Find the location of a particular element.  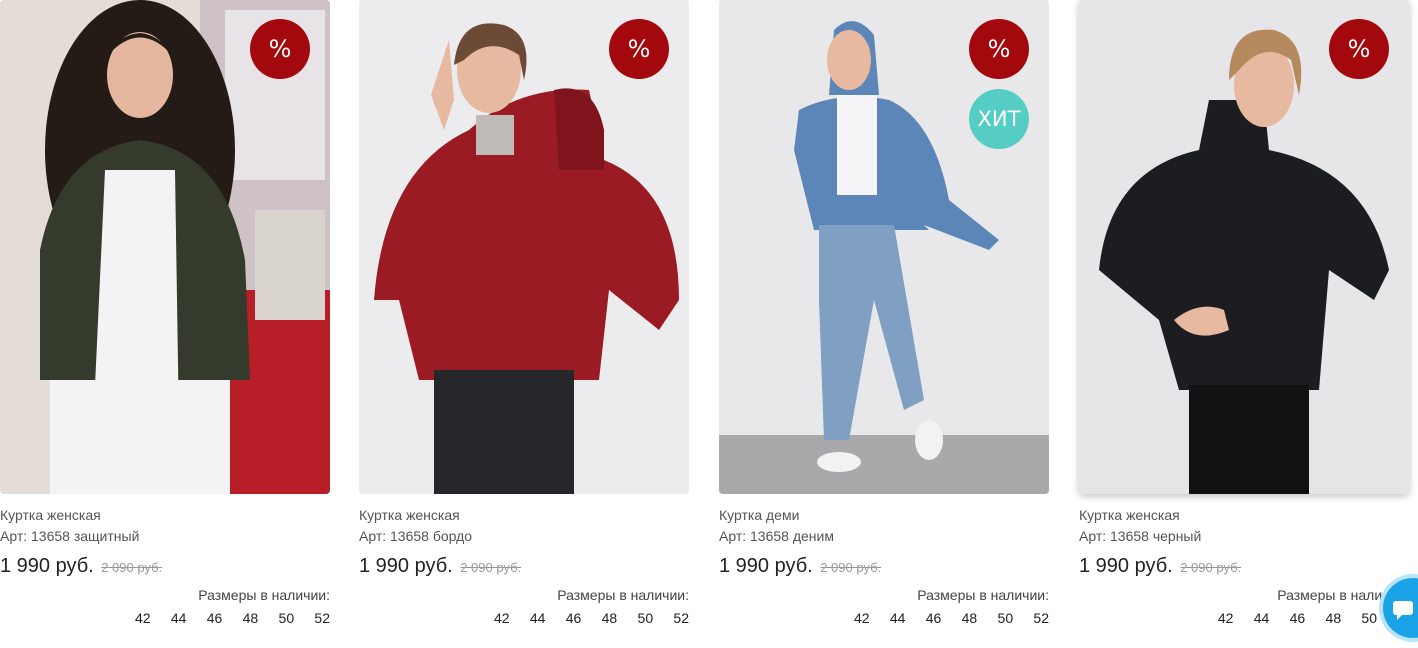

product-article: Арт: 13658 деним is located at coordinates (776, 536).